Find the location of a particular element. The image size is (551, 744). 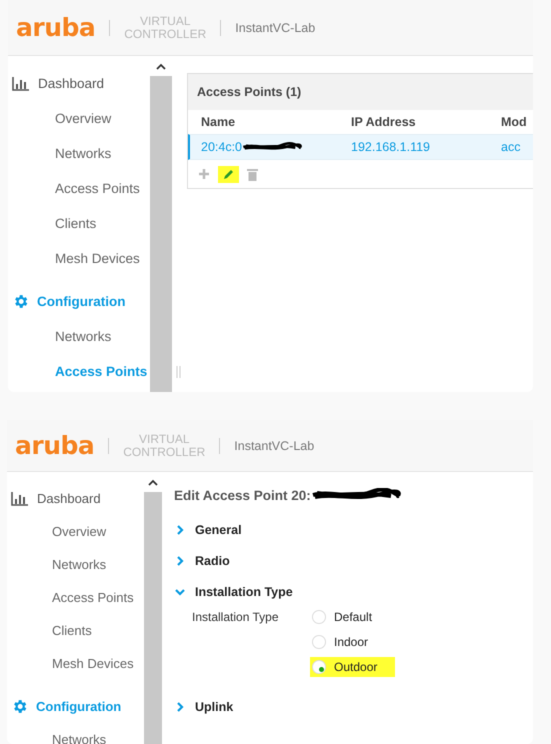

trash-icon is located at coordinates (252, 174).